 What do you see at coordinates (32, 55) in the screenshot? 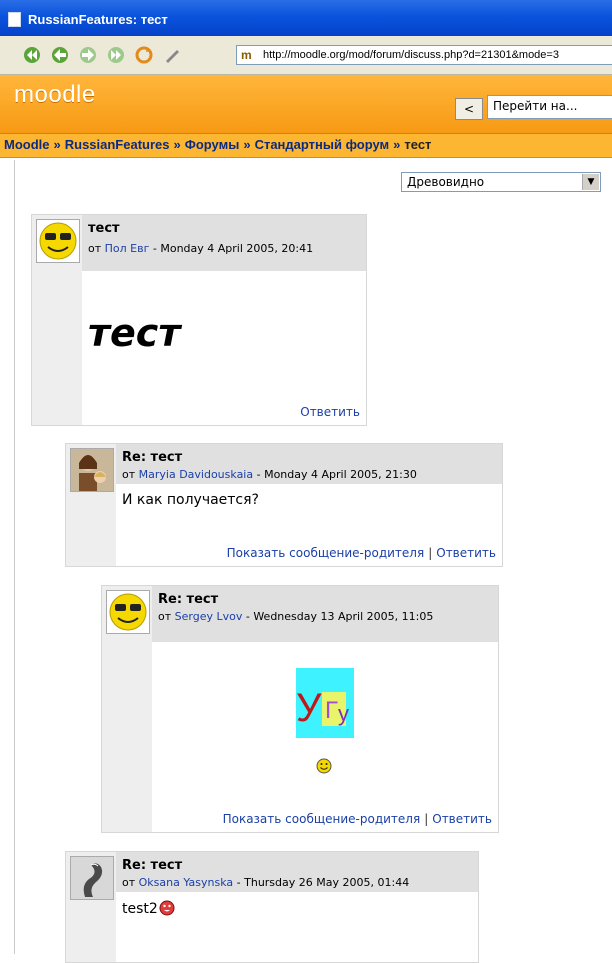
I see `back-start-icon` at bounding box center [32, 55].